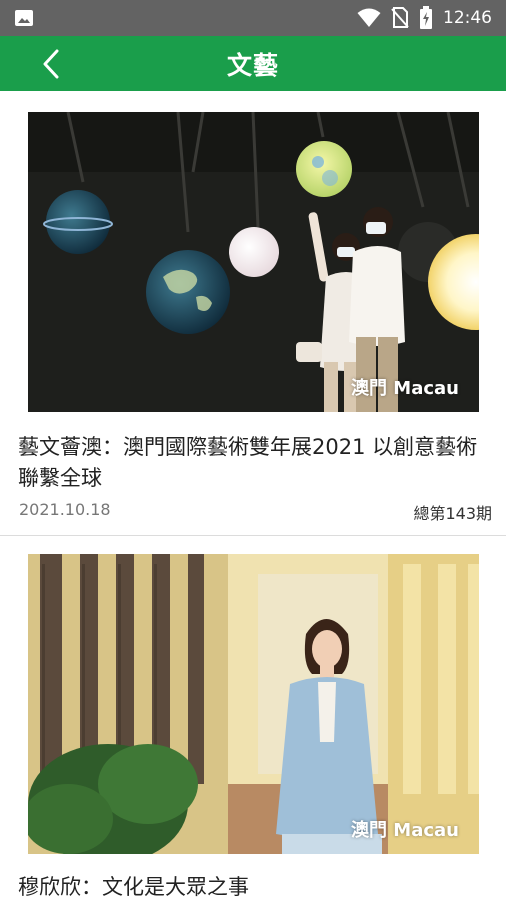 The image size is (506, 900). I want to click on article-date: 2021.10.18, so click(65, 509).